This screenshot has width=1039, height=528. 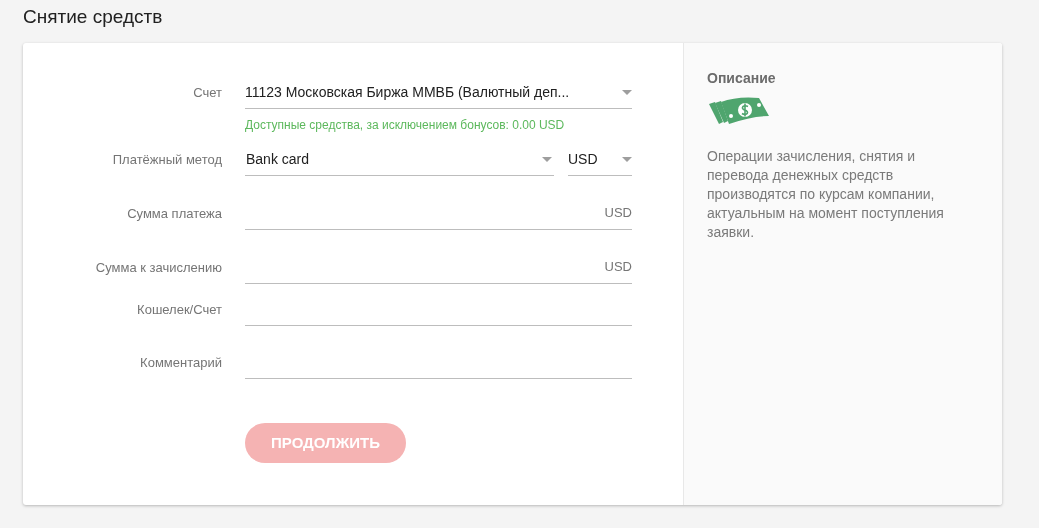 What do you see at coordinates (158, 268) in the screenshot?
I see `field-label: Сумма к зачислению` at bounding box center [158, 268].